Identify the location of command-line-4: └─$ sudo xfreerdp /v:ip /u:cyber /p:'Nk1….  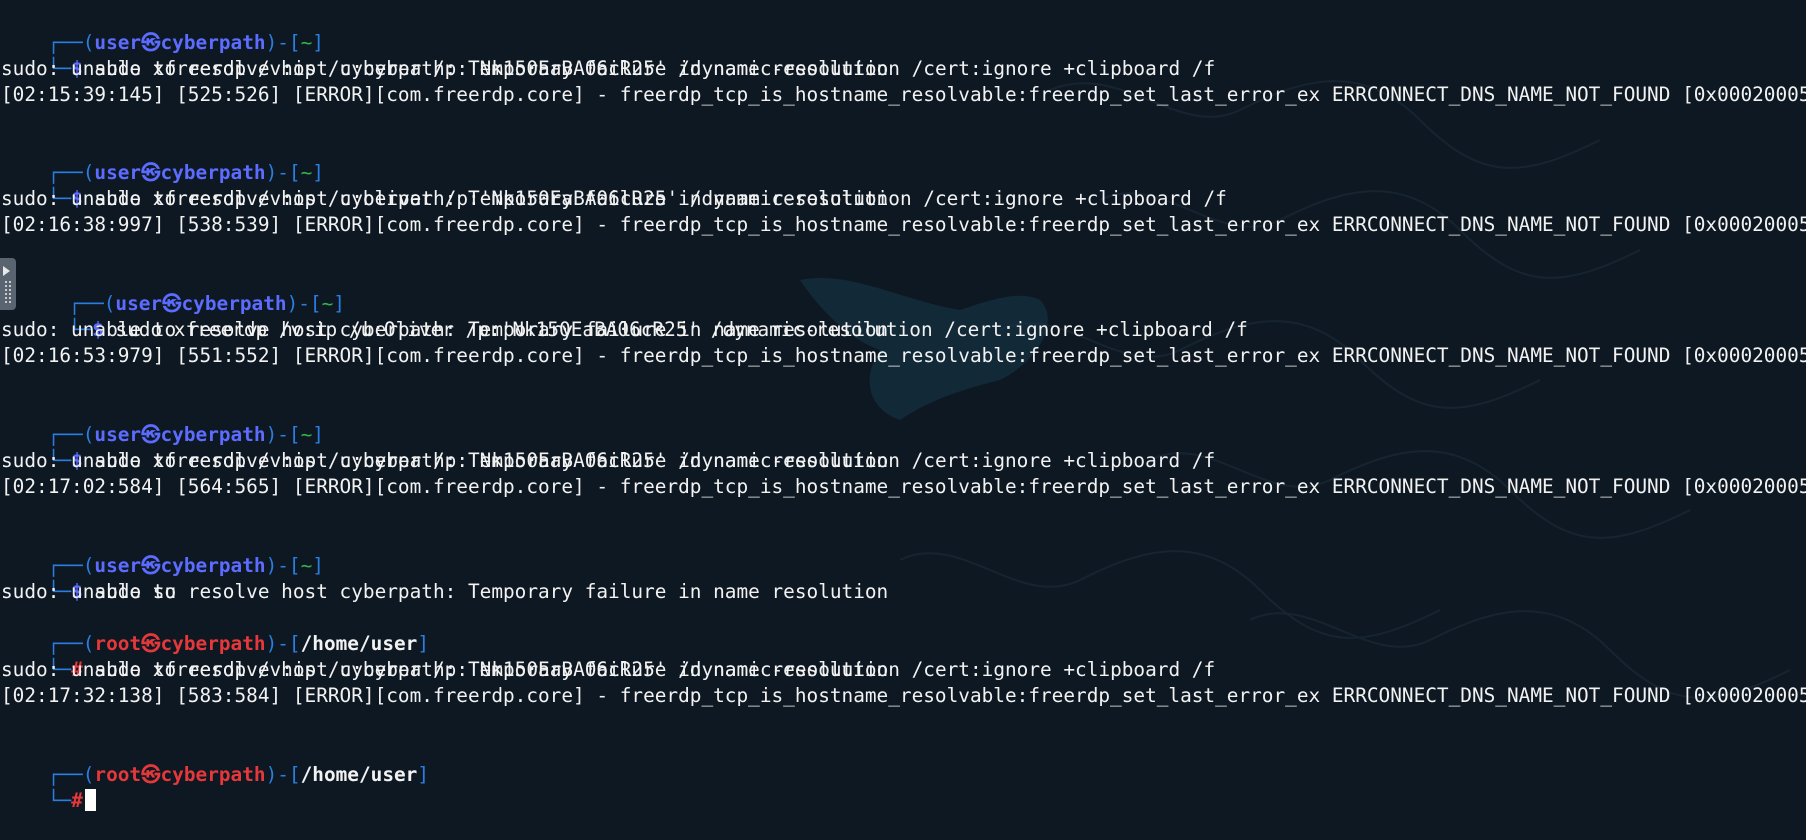
(608, 447).